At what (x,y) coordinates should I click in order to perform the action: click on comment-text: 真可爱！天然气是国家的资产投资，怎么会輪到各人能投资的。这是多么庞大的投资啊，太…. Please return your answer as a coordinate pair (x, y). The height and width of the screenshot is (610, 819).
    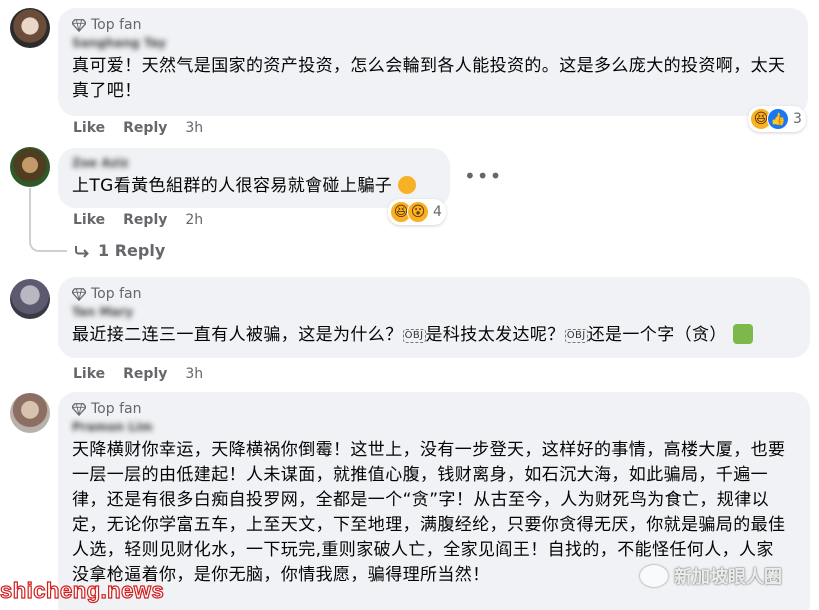
    Looking at the image, I should click on (429, 78).